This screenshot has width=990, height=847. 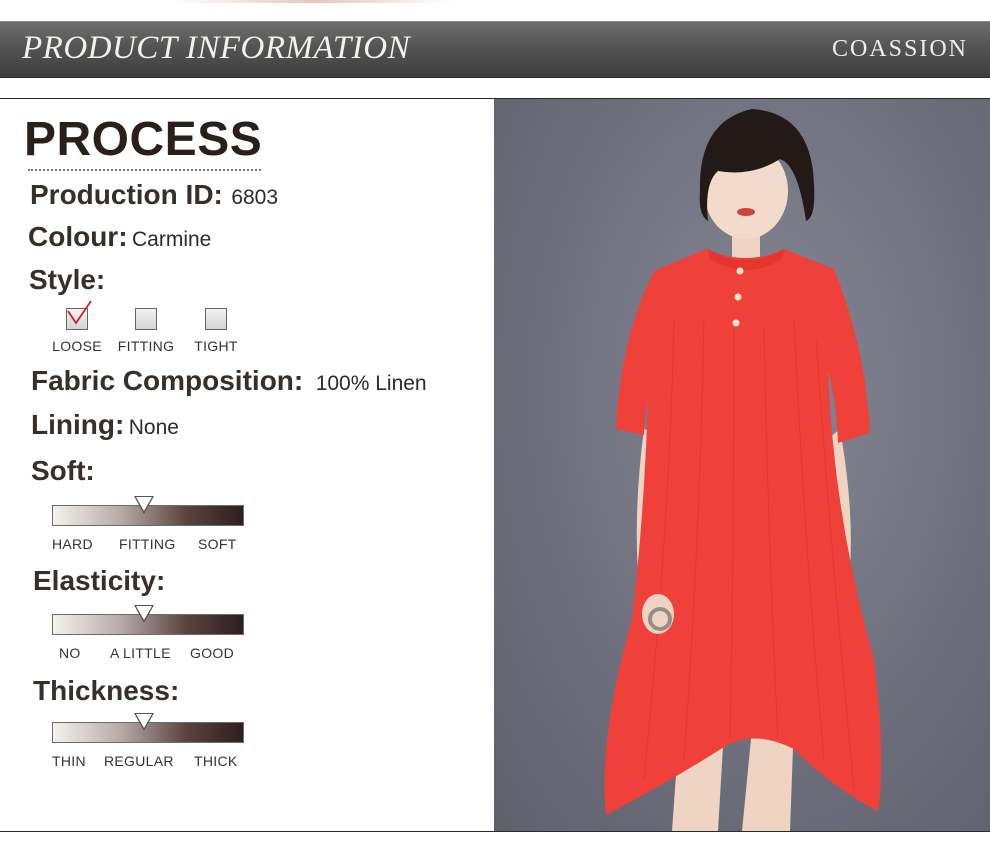 I want to click on production-id-value: 6803, so click(x=255, y=197).